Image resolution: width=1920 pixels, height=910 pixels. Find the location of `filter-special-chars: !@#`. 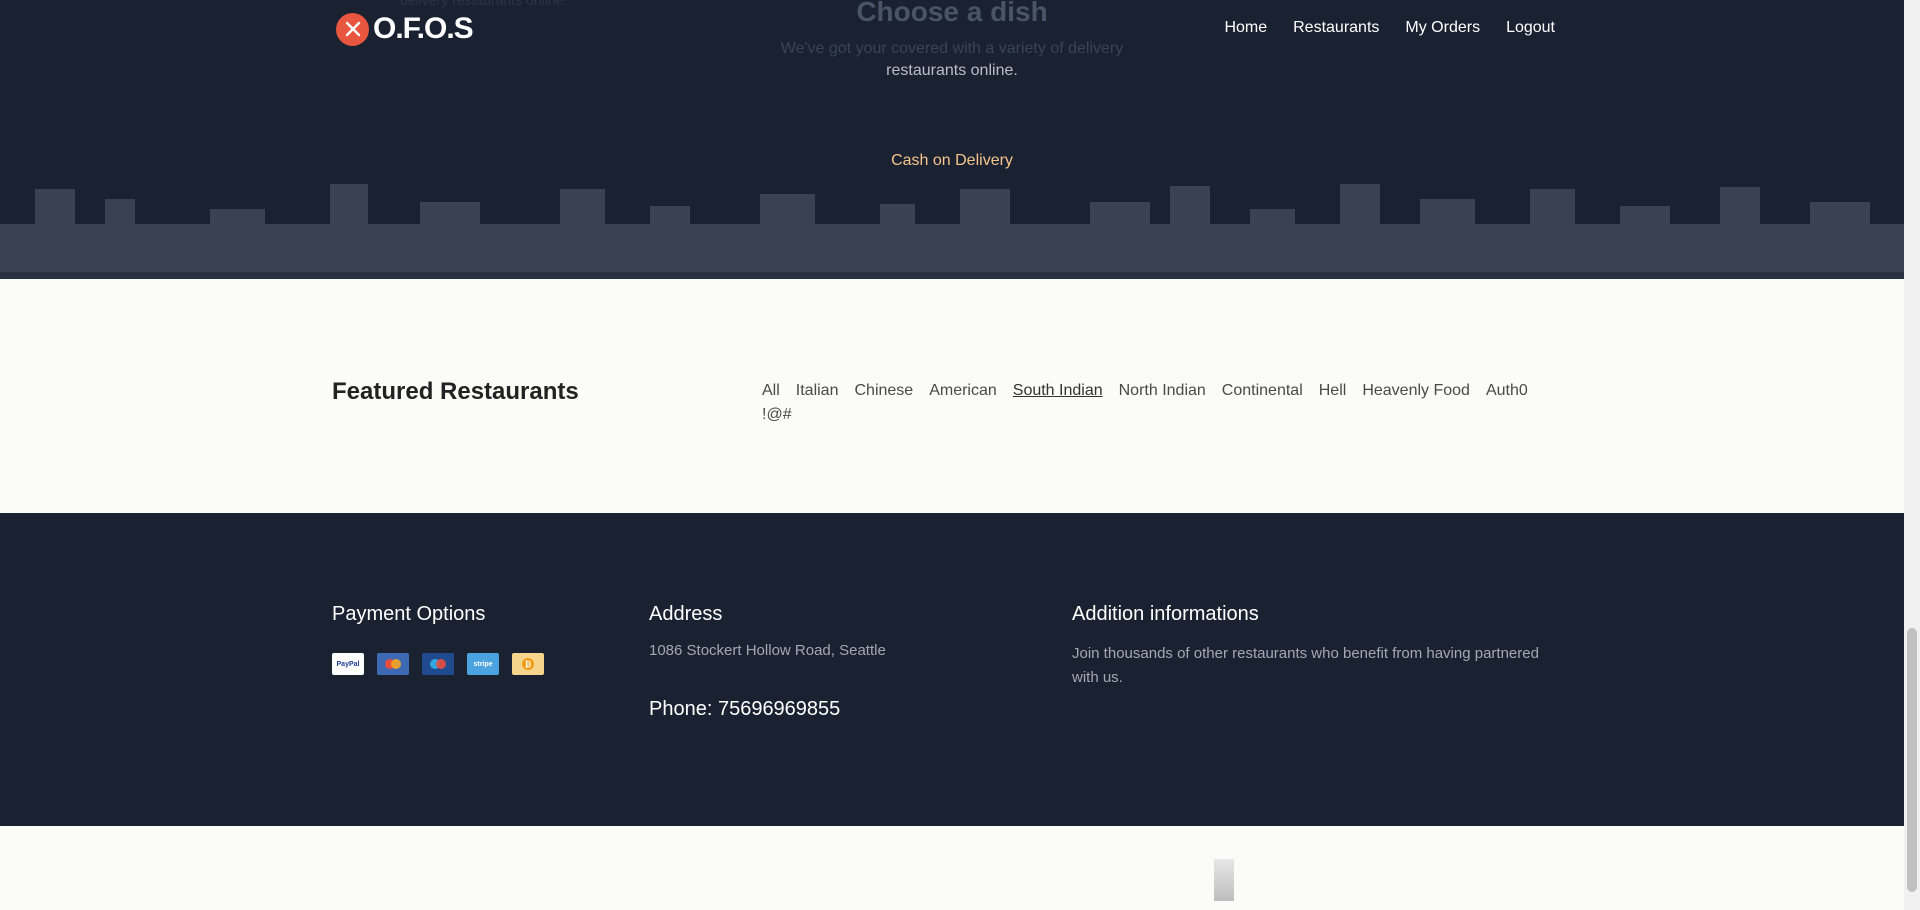

filter-special-chars: !@# is located at coordinates (777, 415).